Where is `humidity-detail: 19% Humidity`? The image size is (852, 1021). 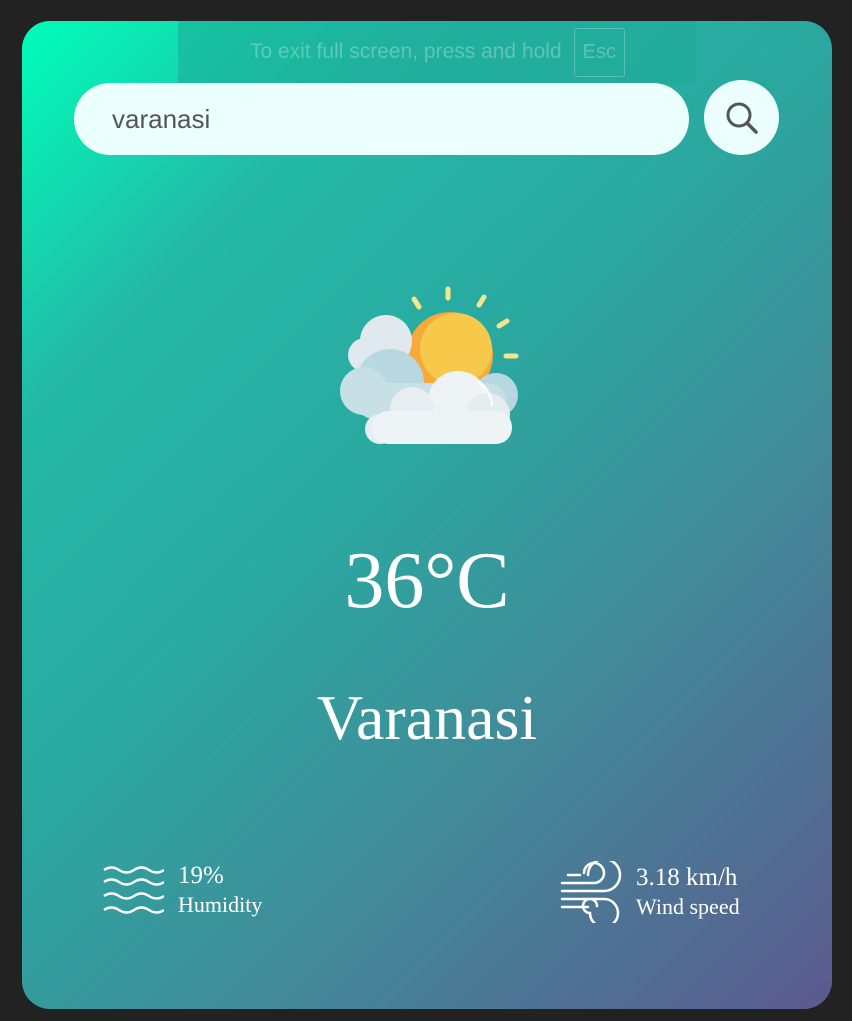
humidity-detail: 19% Humidity is located at coordinates (182, 890).